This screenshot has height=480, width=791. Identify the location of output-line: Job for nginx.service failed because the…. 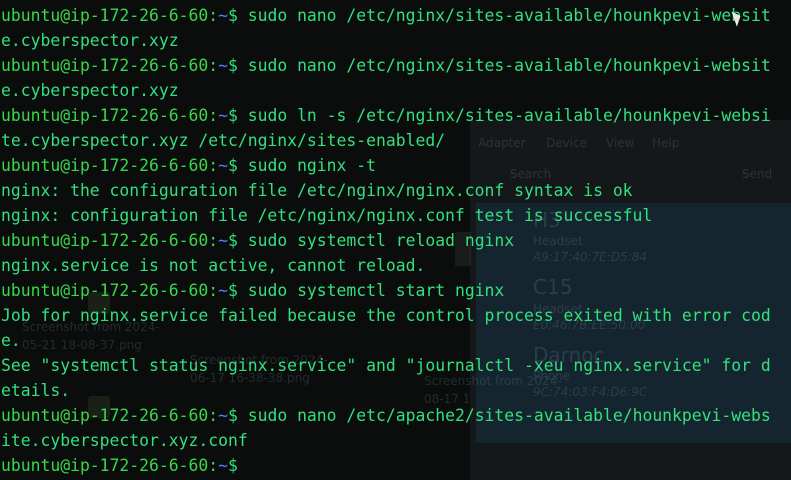
(396, 315).